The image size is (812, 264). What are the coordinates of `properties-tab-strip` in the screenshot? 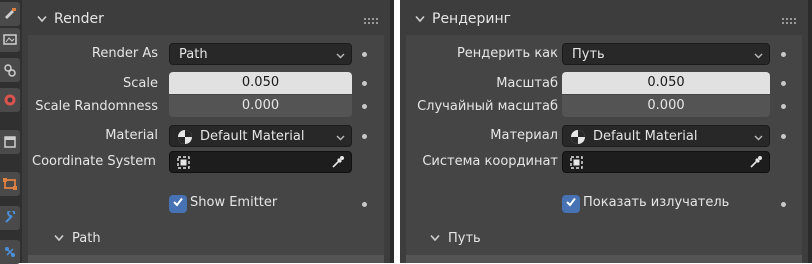 It's located at (11, 132).